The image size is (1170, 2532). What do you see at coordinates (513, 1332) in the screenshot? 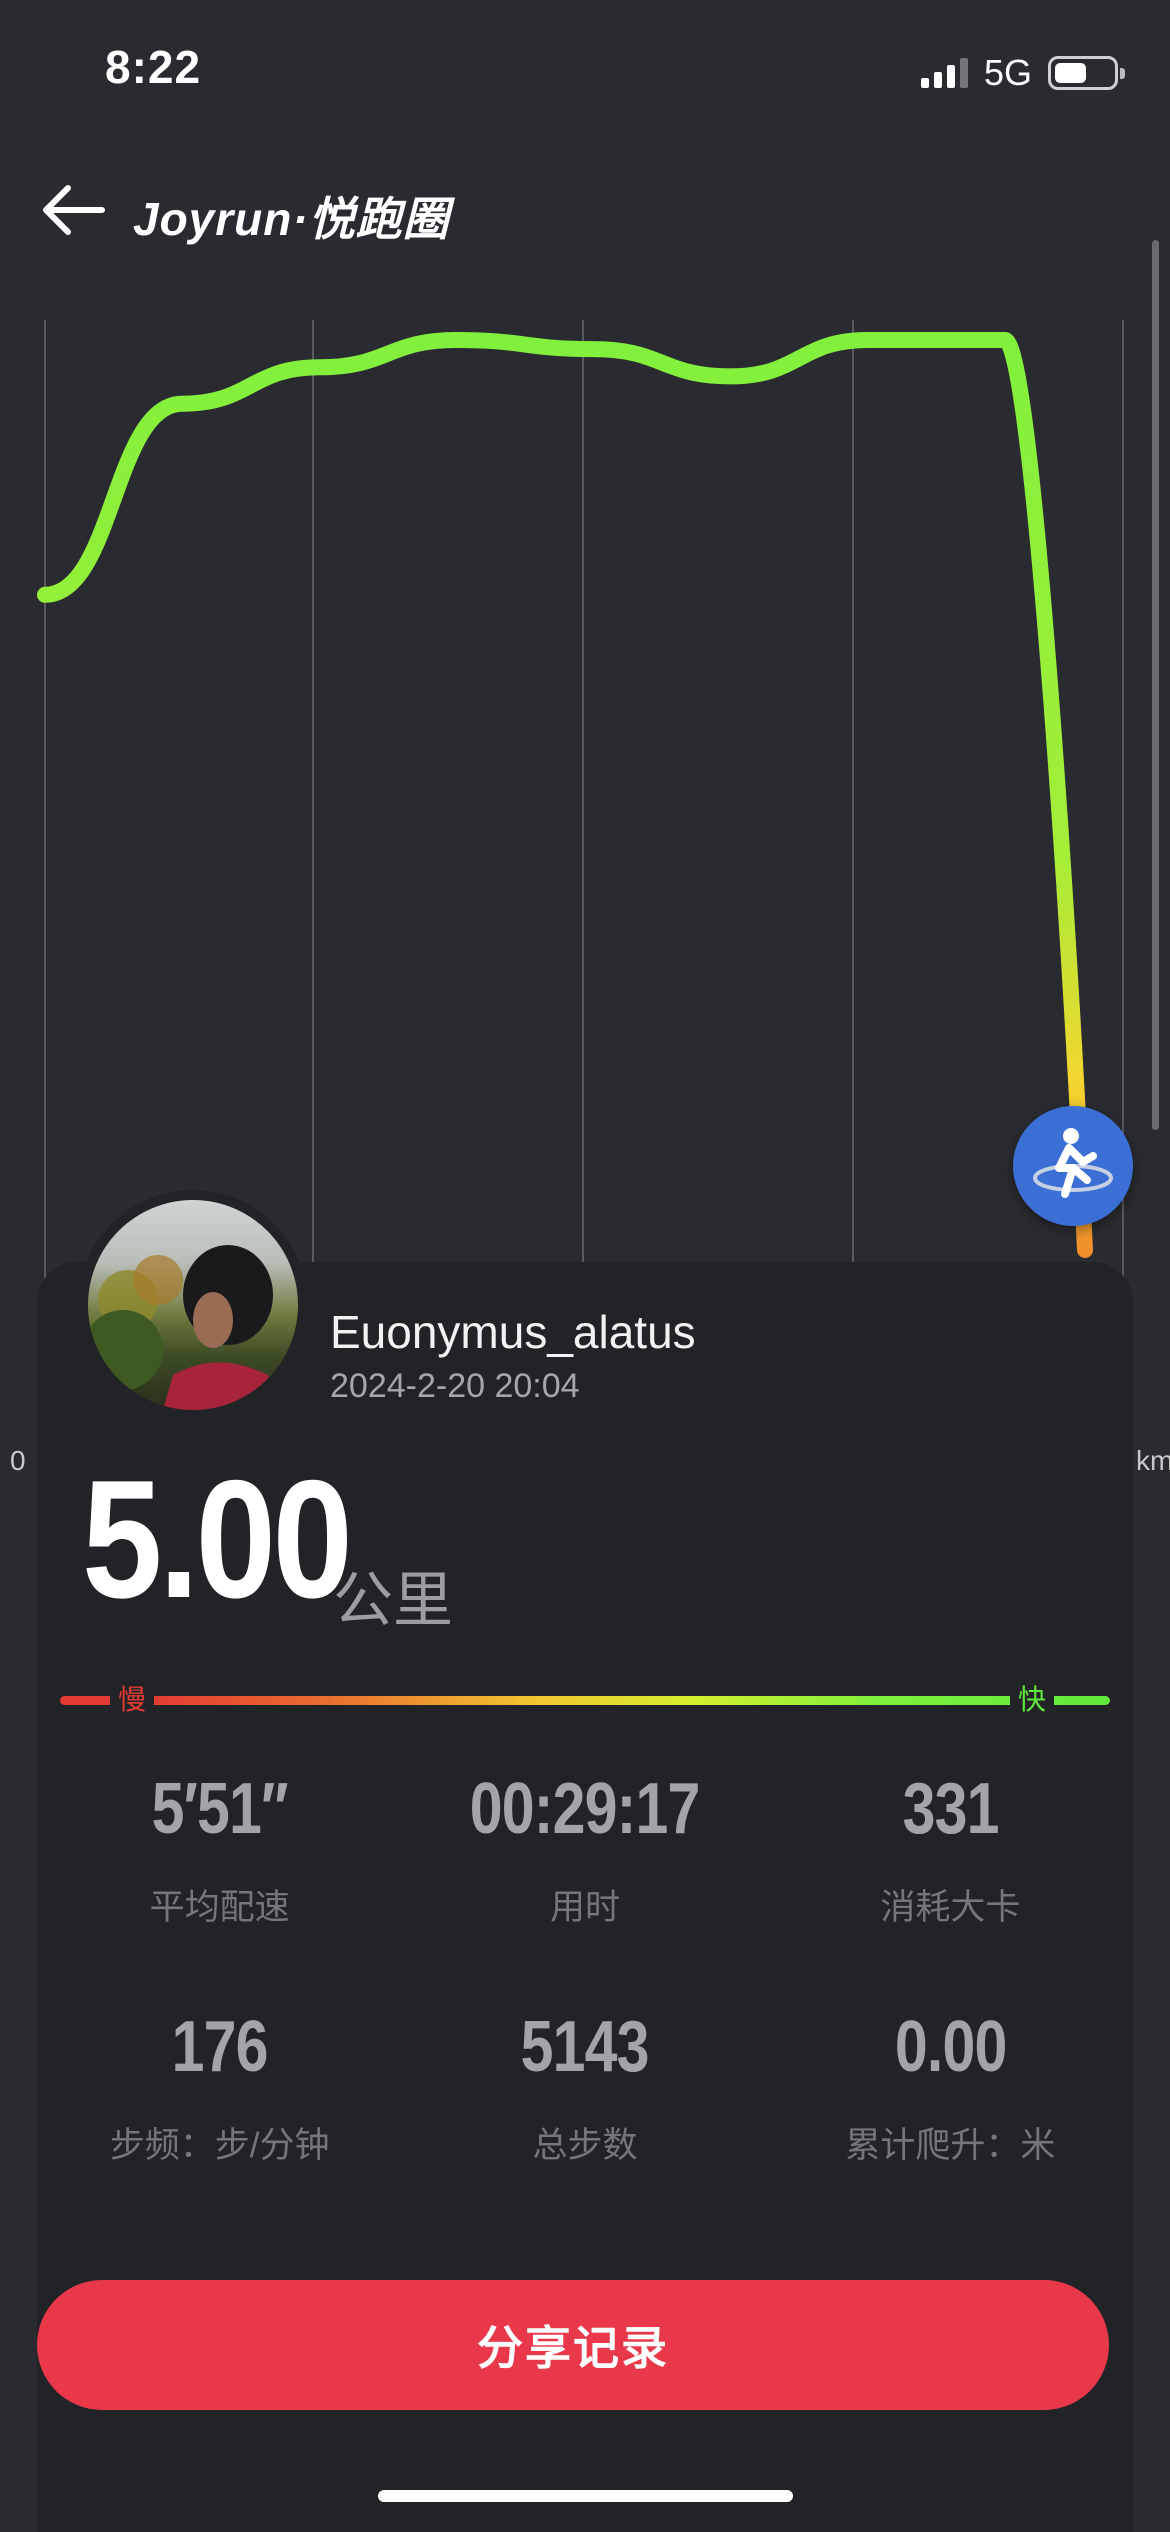
I see `username: Euonymus_alatus` at bounding box center [513, 1332].